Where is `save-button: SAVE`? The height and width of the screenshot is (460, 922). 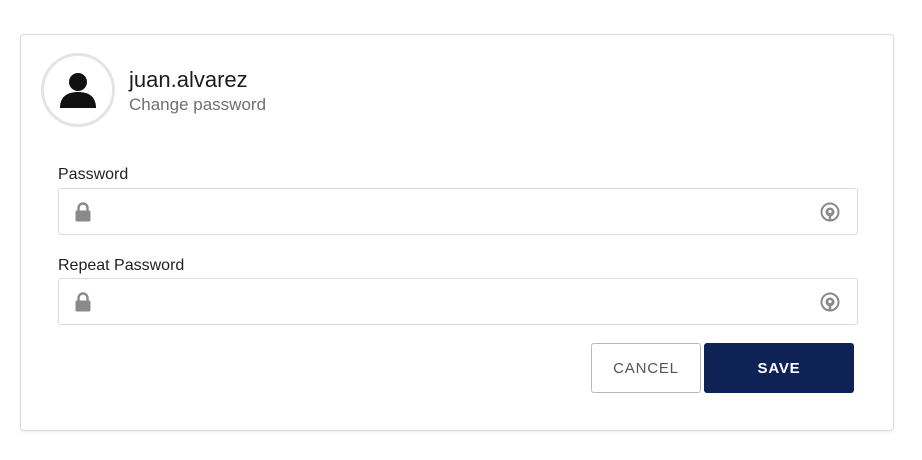
save-button: SAVE is located at coordinates (779, 368).